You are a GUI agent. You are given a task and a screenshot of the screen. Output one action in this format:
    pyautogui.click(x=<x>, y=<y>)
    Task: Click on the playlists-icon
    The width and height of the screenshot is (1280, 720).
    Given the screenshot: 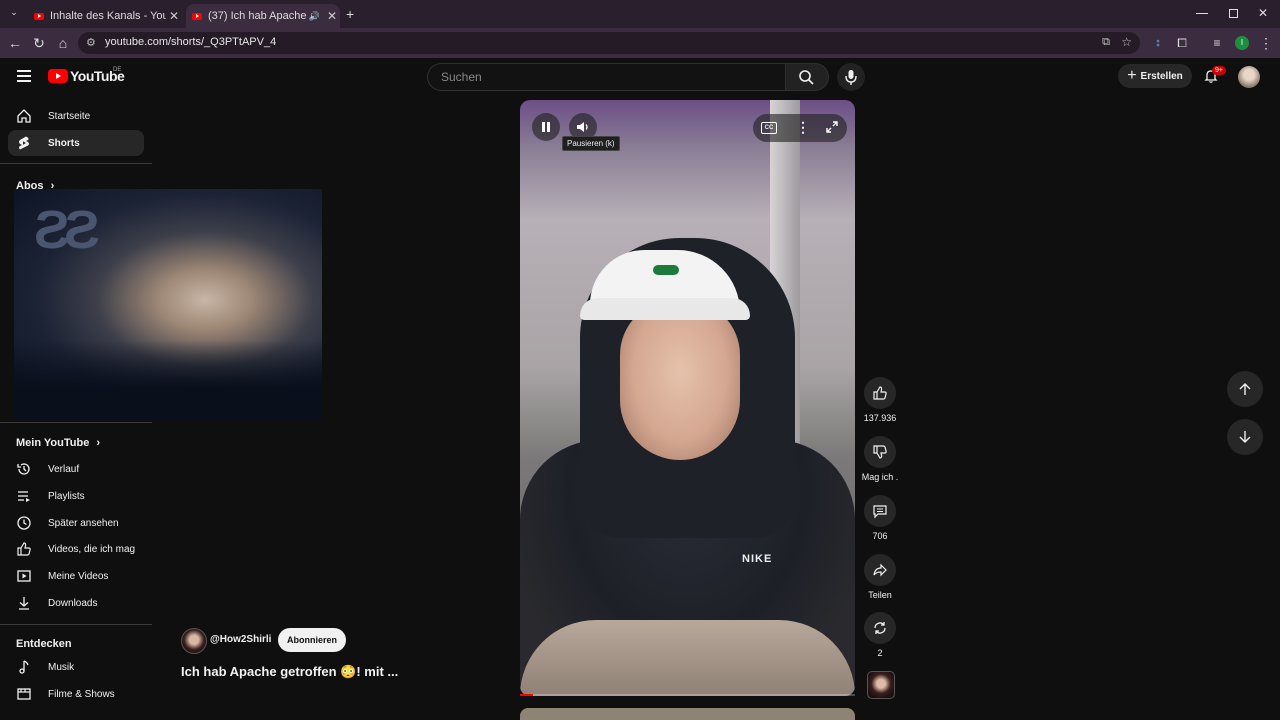 What is the action you would take?
    pyautogui.click(x=24, y=496)
    